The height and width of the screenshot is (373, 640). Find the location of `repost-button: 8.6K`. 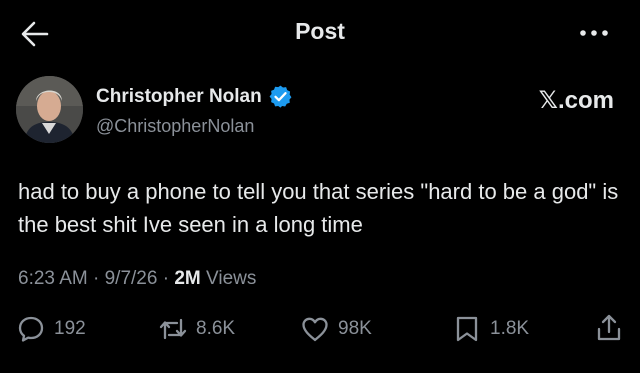

repost-button: 8.6K is located at coordinates (196, 329).